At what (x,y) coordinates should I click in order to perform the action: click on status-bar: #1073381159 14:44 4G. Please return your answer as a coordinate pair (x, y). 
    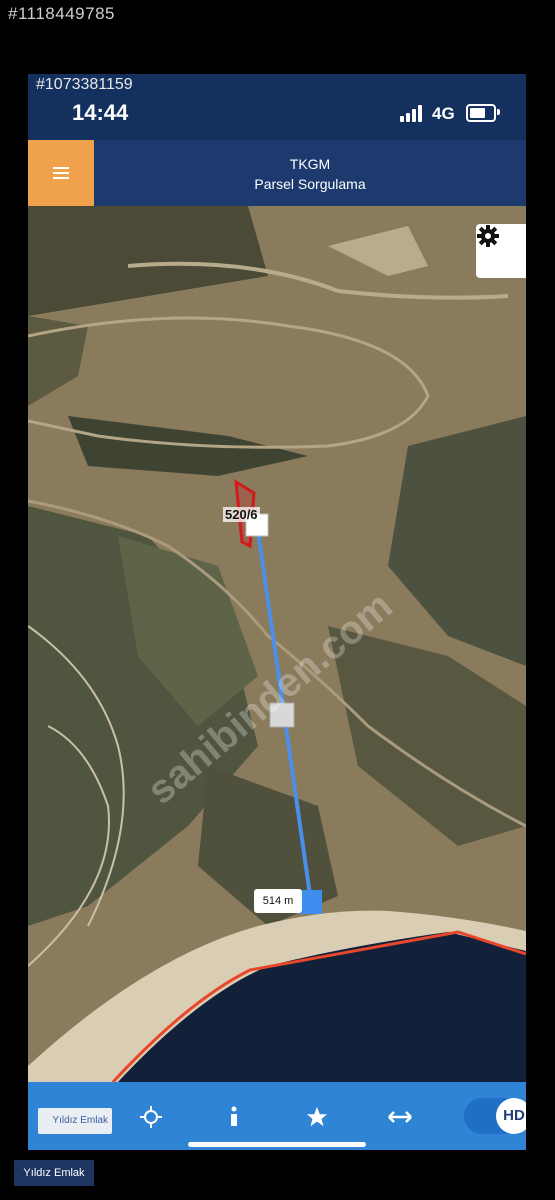
    Looking at the image, I should click on (277, 107).